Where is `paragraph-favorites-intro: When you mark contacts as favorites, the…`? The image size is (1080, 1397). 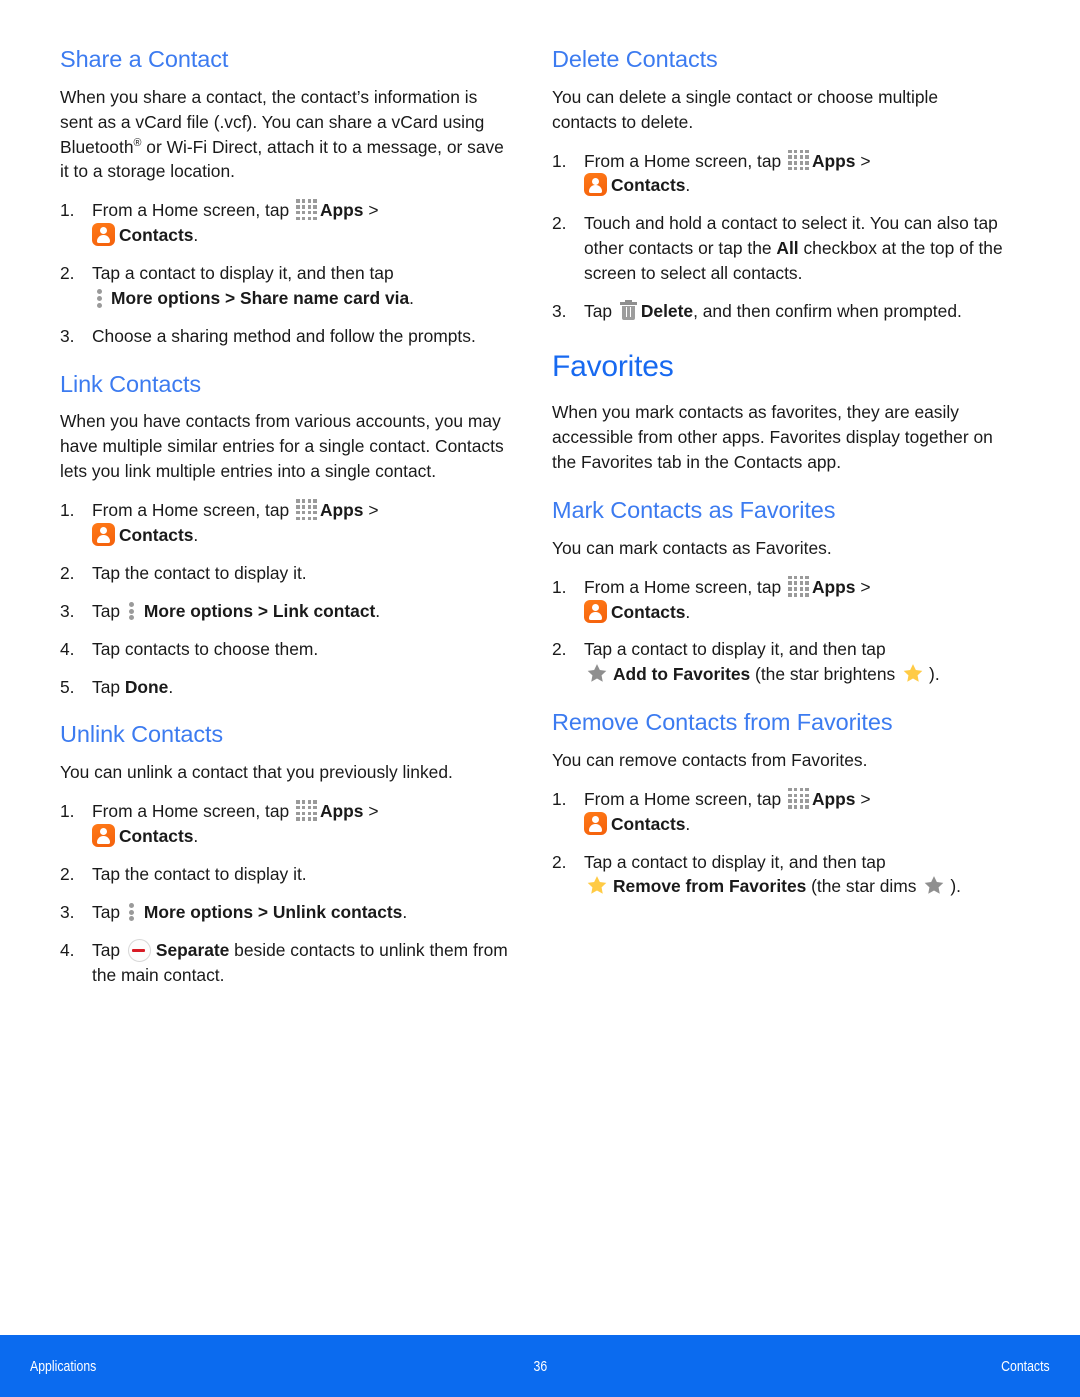 paragraph-favorites-intro: When you mark contacts as favorites, the… is located at coordinates (772, 437).